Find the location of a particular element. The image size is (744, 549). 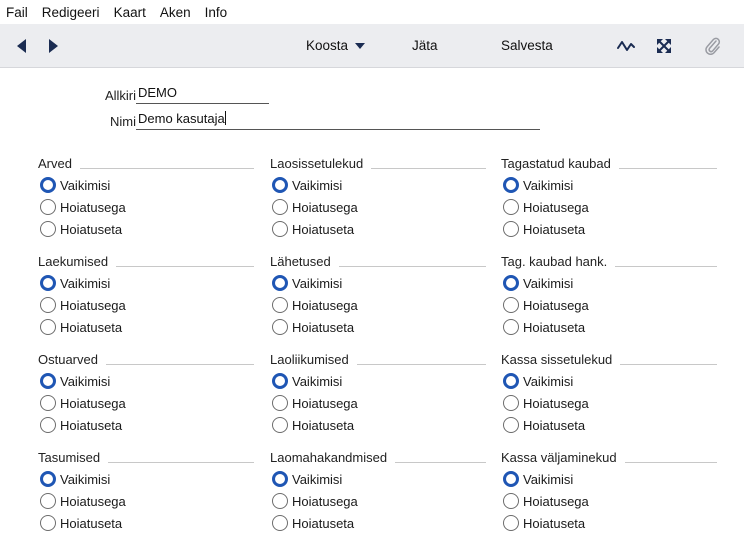

previous-record-button is located at coordinates (21, 46).